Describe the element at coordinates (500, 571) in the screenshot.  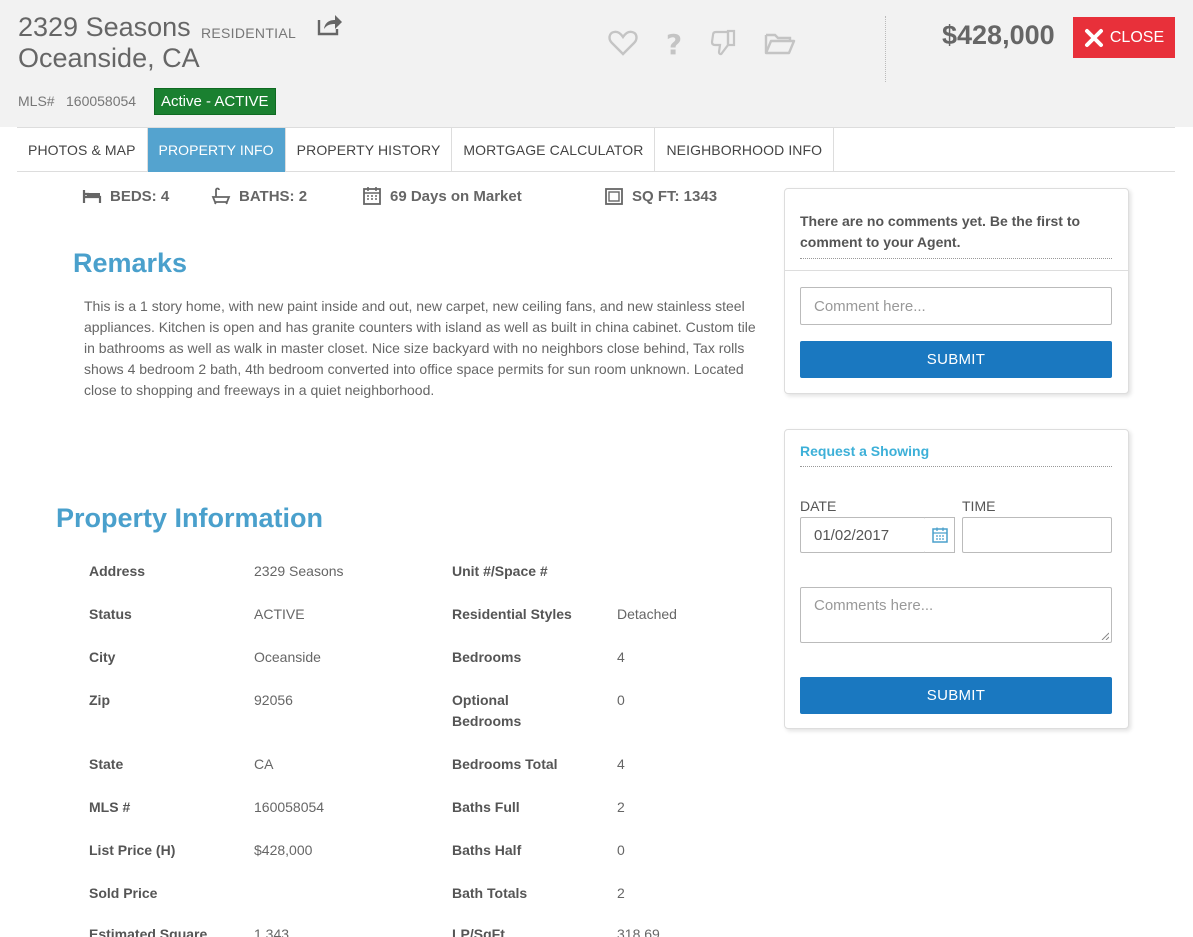
I see `info-label: Unit #/Space #` at that location.